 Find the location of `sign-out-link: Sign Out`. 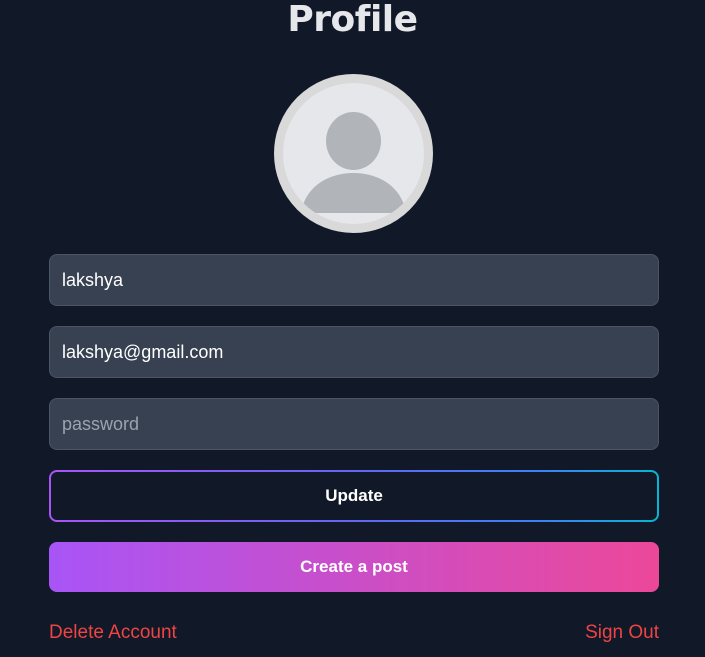

sign-out-link: Sign Out is located at coordinates (622, 633).